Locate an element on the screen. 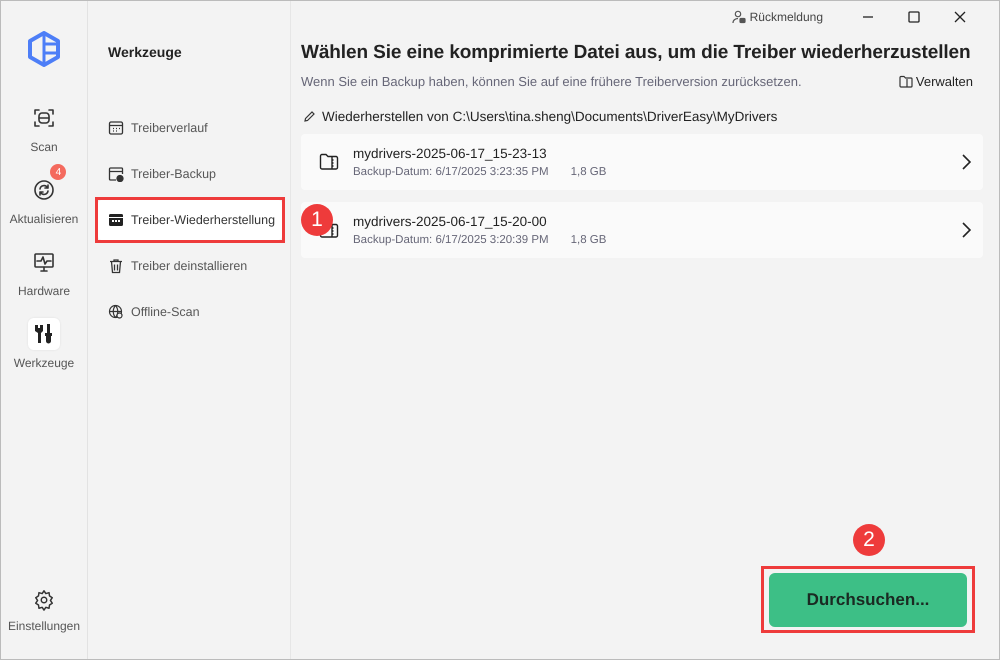  backup-name: mydrivers-2025-06-17_15-23-13 is located at coordinates (450, 153).